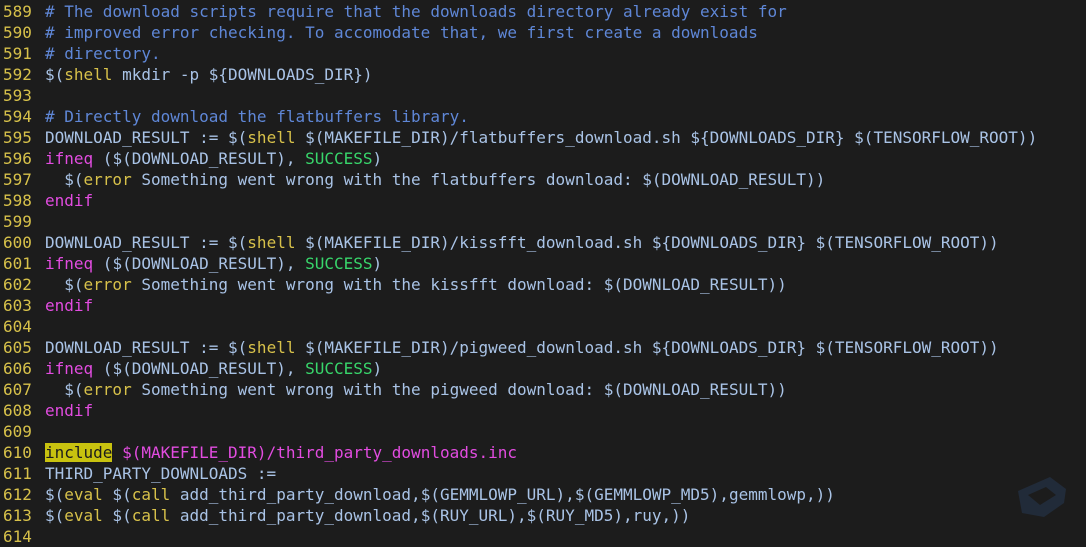  What do you see at coordinates (17, 431) in the screenshot?
I see `line-number: 609` at bounding box center [17, 431].